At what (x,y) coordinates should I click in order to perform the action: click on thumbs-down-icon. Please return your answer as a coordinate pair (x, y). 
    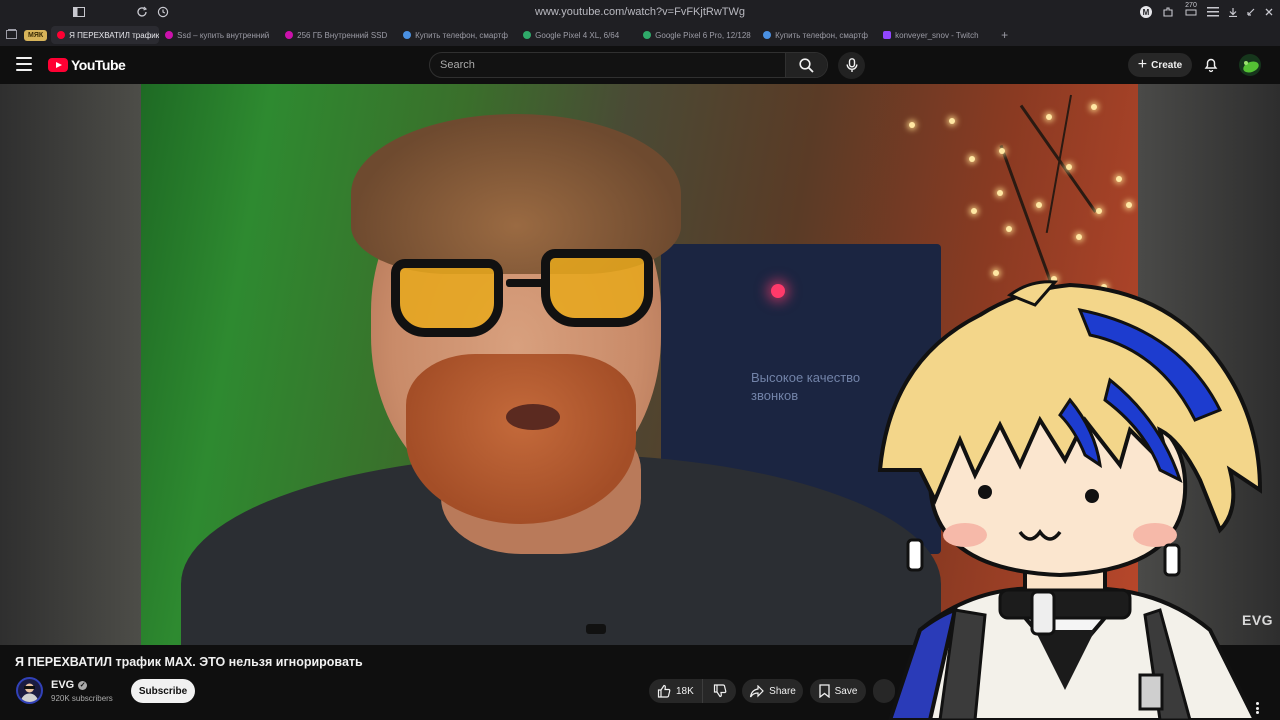
    Looking at the image, I should click on (719, 691).